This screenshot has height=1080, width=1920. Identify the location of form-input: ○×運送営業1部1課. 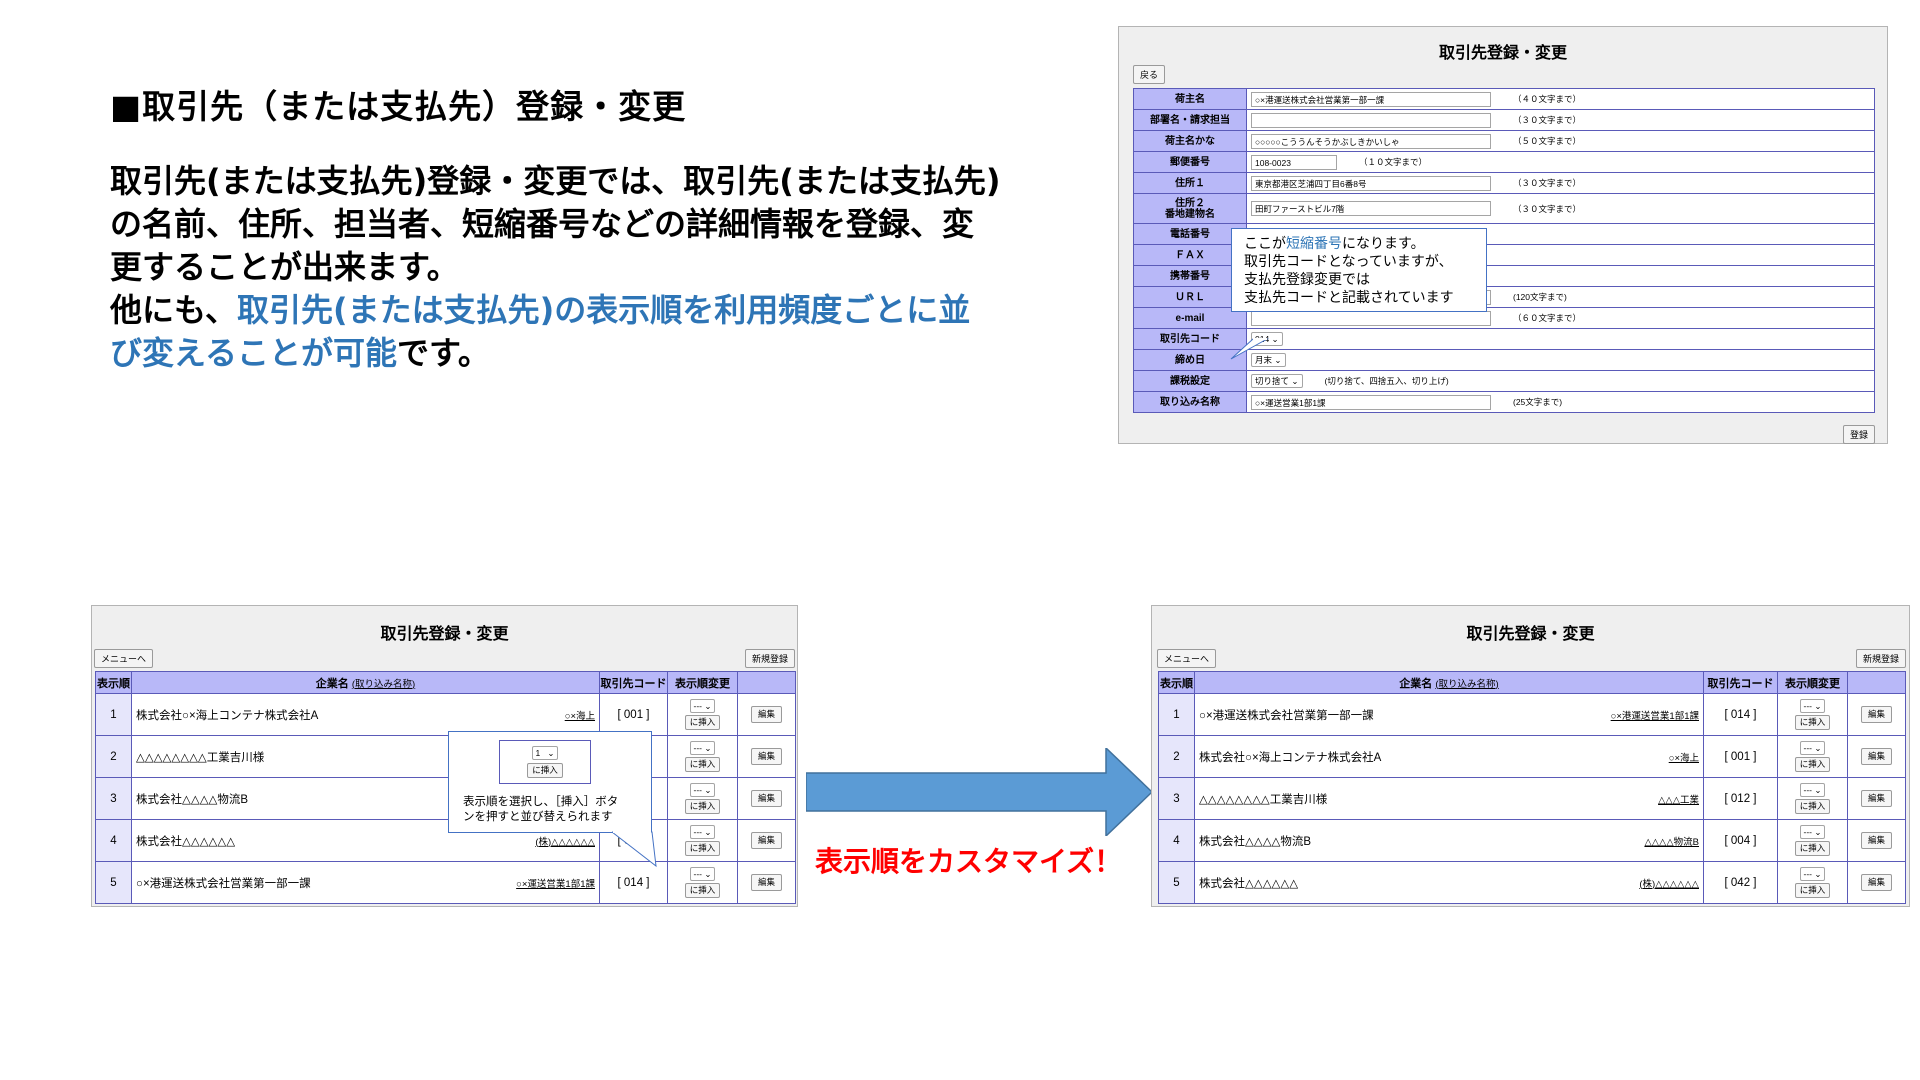
(1371, 402).